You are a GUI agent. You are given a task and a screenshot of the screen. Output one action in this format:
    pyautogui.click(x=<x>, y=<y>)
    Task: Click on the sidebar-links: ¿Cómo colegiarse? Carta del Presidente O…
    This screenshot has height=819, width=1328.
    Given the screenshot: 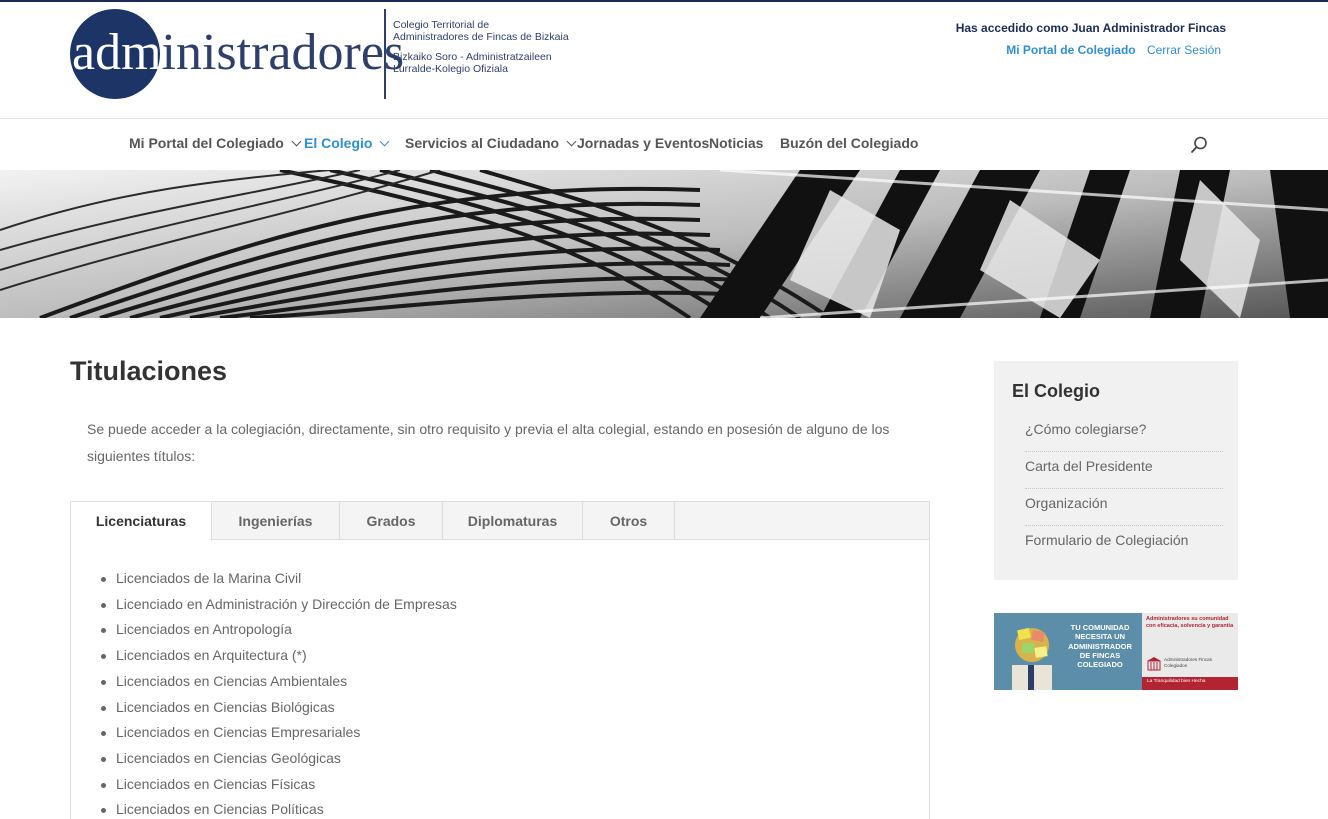 What is the action you would take?
    pyautogui.click(x=1124, y=489)
    